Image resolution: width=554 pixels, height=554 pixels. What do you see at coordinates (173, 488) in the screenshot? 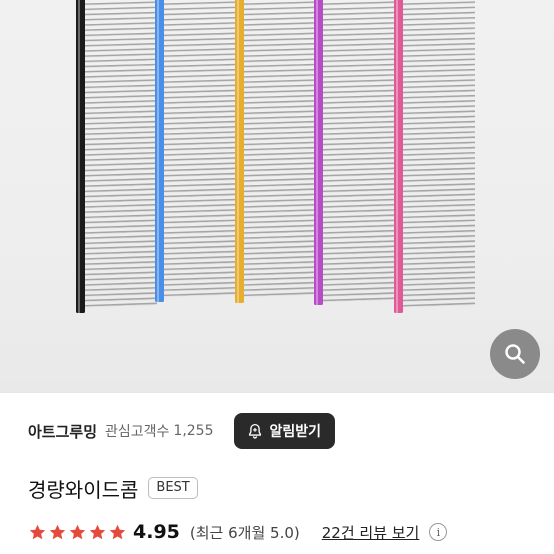
I see `best-badge: BEST` at bounding box center [173, 488].